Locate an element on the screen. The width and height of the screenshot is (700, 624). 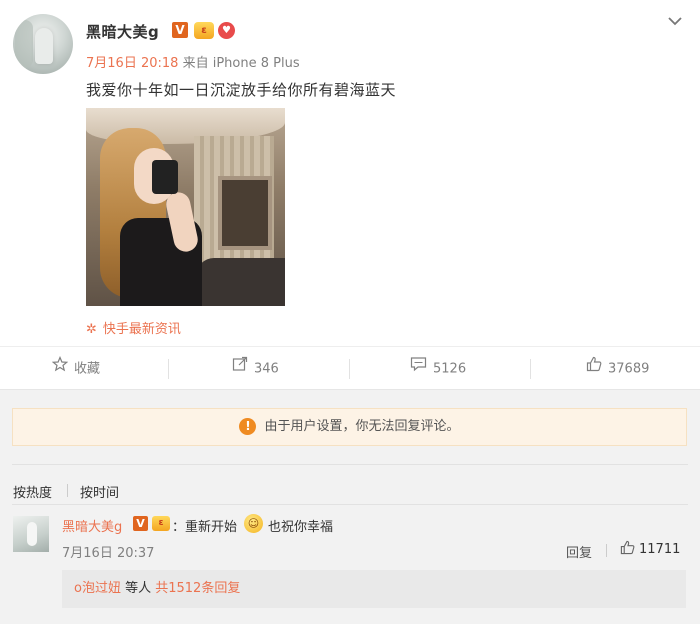
comment-button: 5126 is located at coordinates (438, 369).